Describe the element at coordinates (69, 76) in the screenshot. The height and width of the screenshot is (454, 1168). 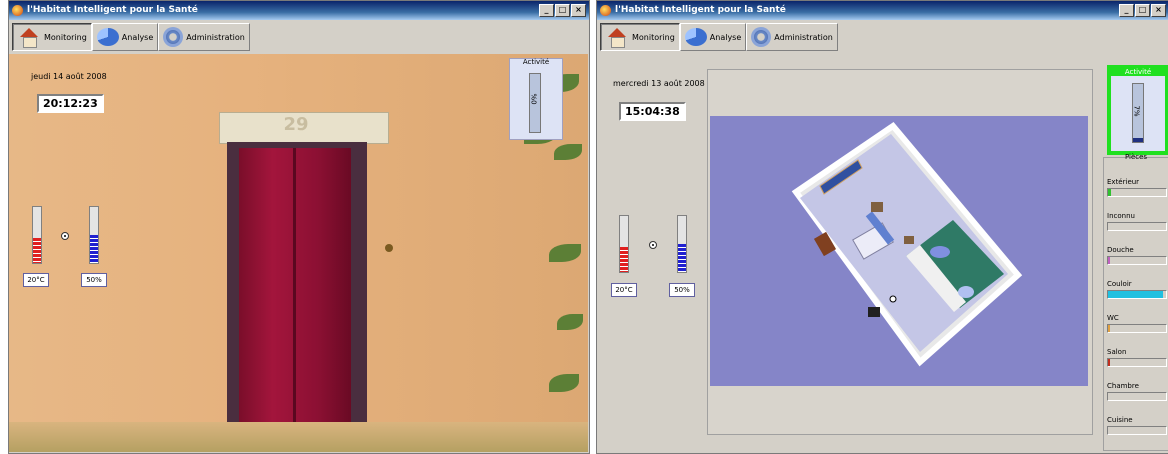
I see `current-date: jeudi 14 août 2008` at that location.